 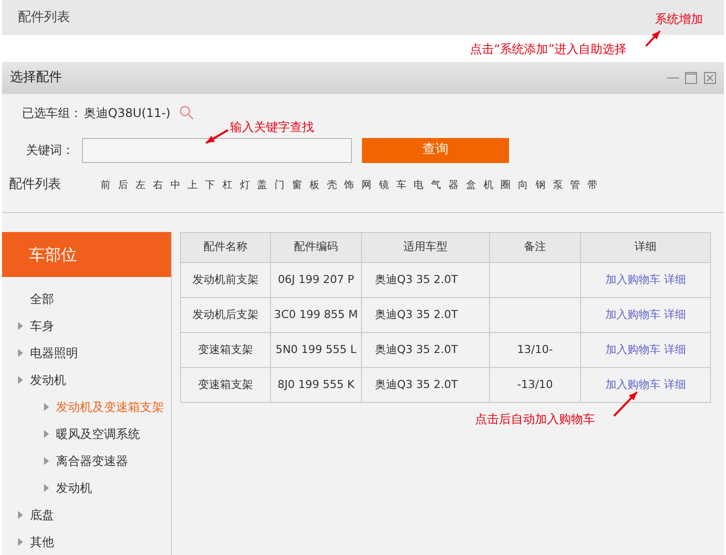 I want to click on table-cell: 3C0 199 855 M, so click(x=316, y=315).